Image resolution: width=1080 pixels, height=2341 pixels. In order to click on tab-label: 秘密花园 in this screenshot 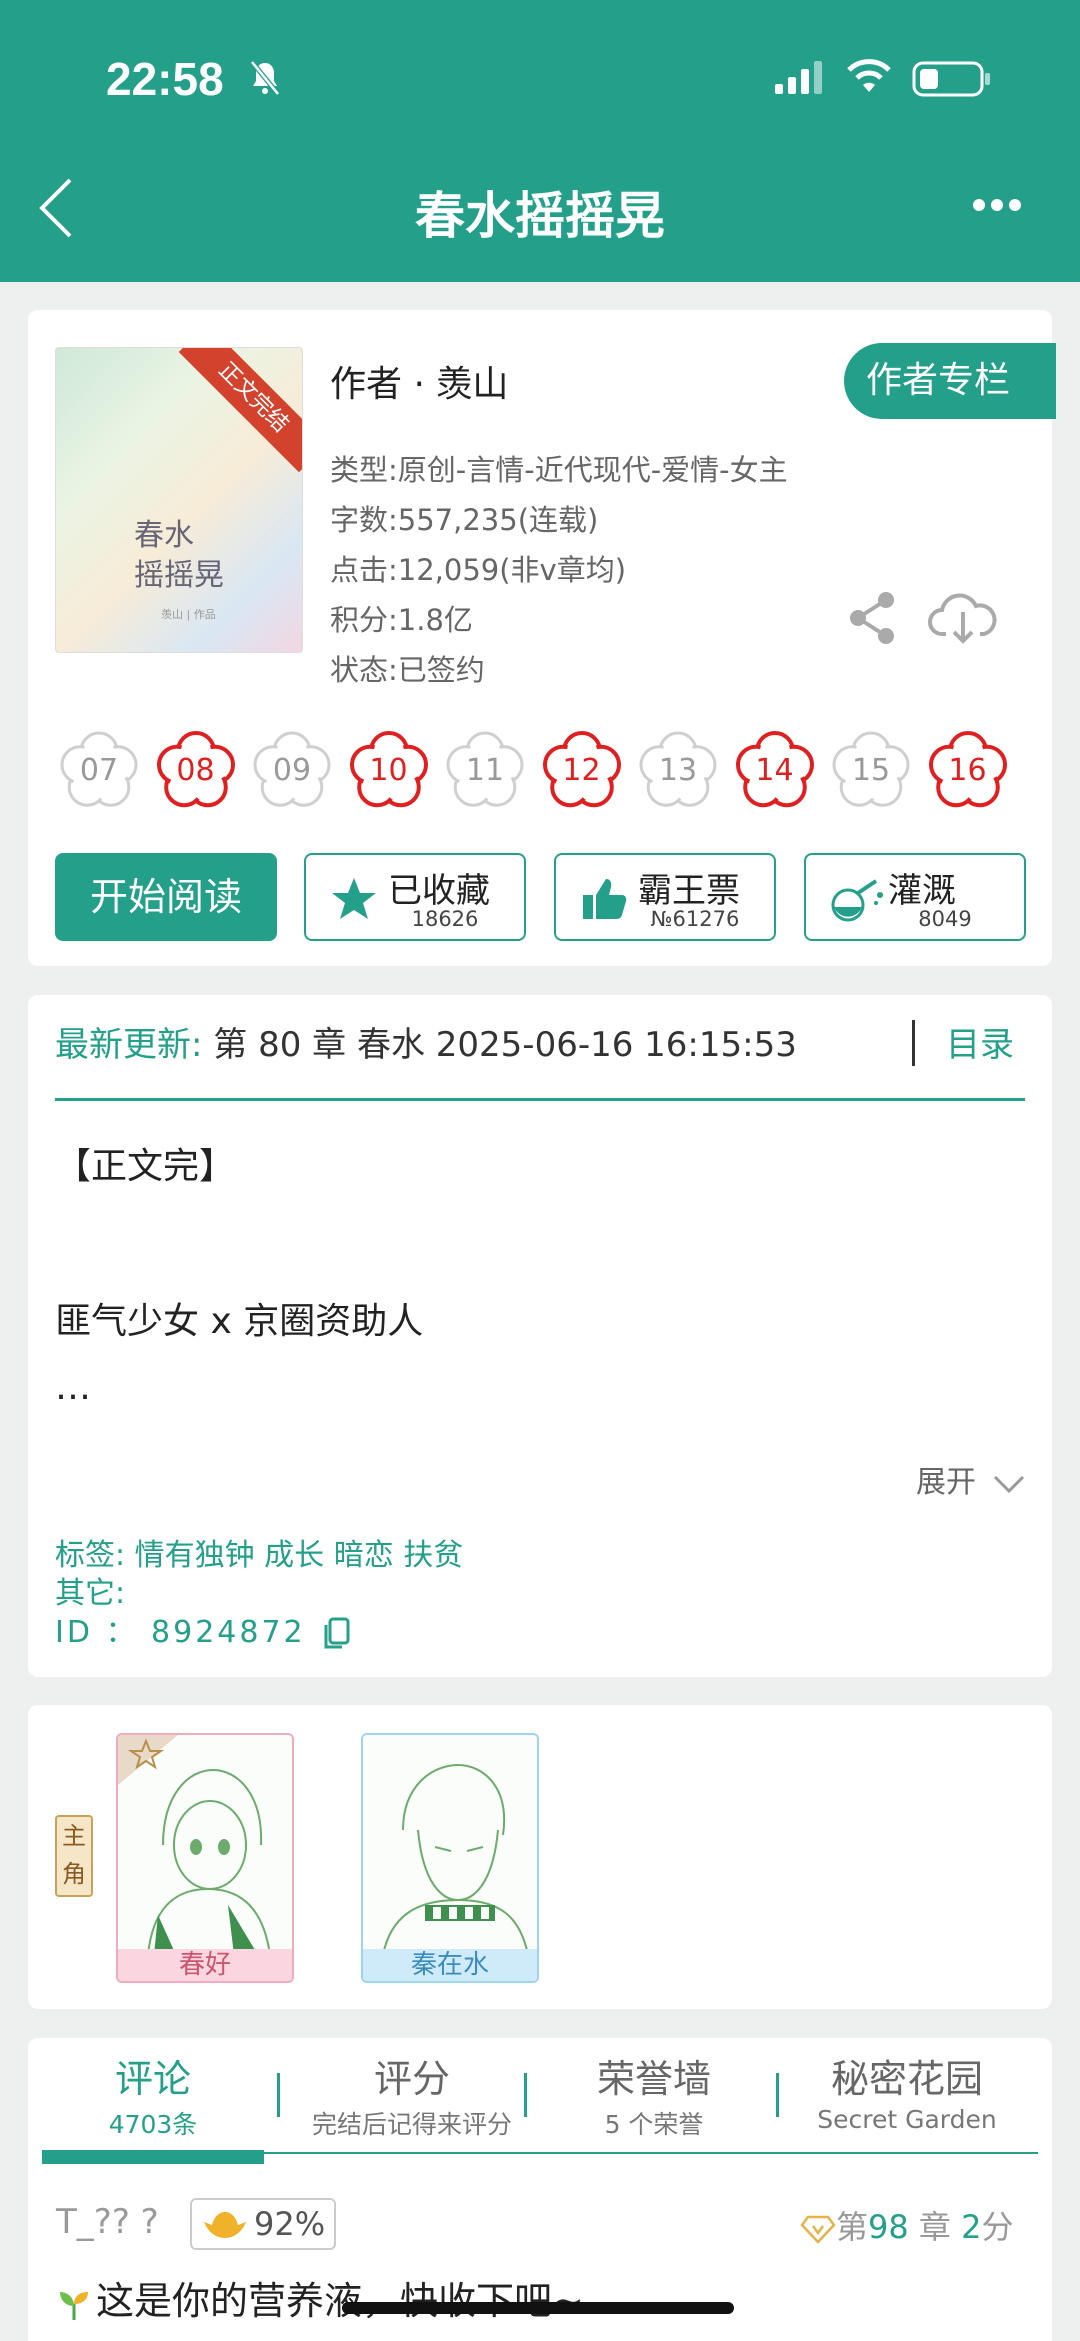, I will do `click(906, 2079)`.